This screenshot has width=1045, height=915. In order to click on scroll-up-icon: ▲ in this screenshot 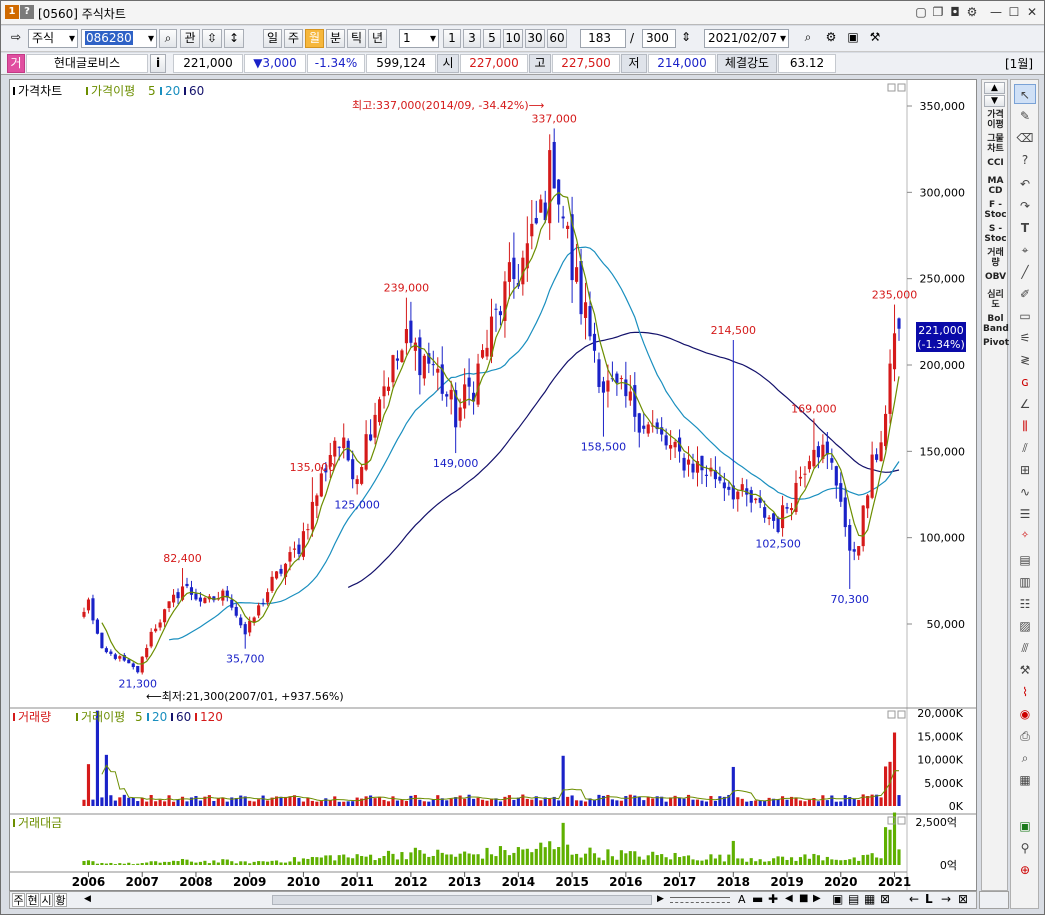, I will do `click(994, 88)`.